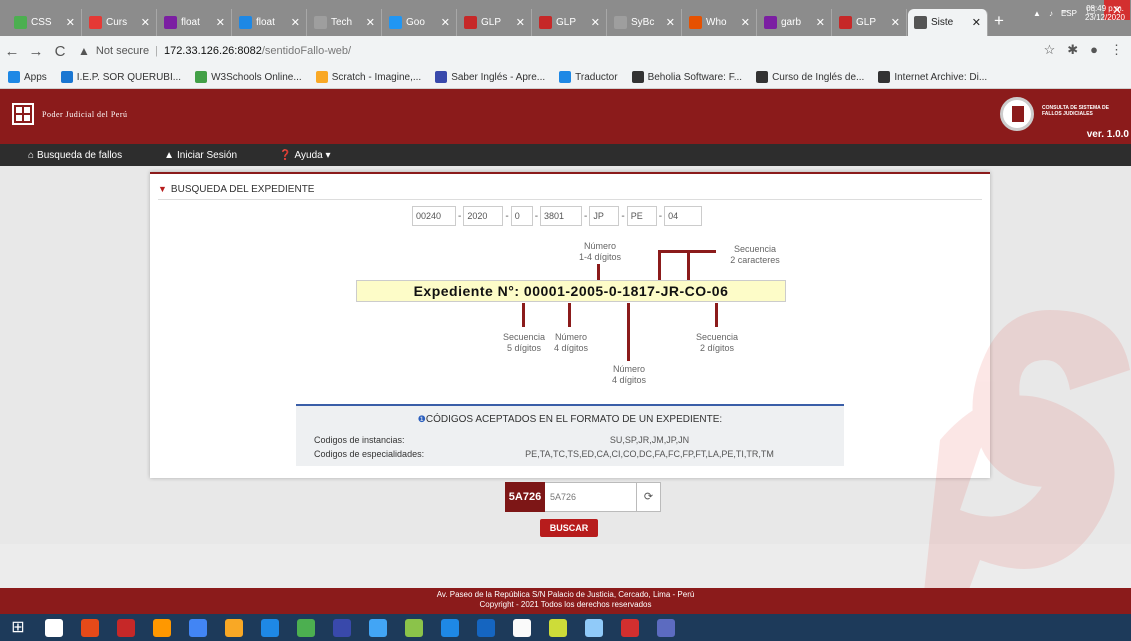  Describe the element at coordinates (588, 77) in the screenshot. I see `bookmark-item: Traductor` at that location.